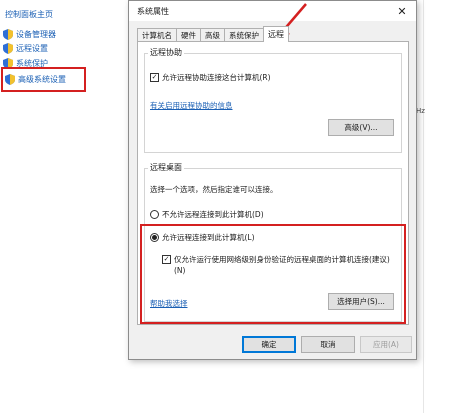 The image size is (474, 413). I want to click on nav-item-label: 远程设置, so click(32, 48).